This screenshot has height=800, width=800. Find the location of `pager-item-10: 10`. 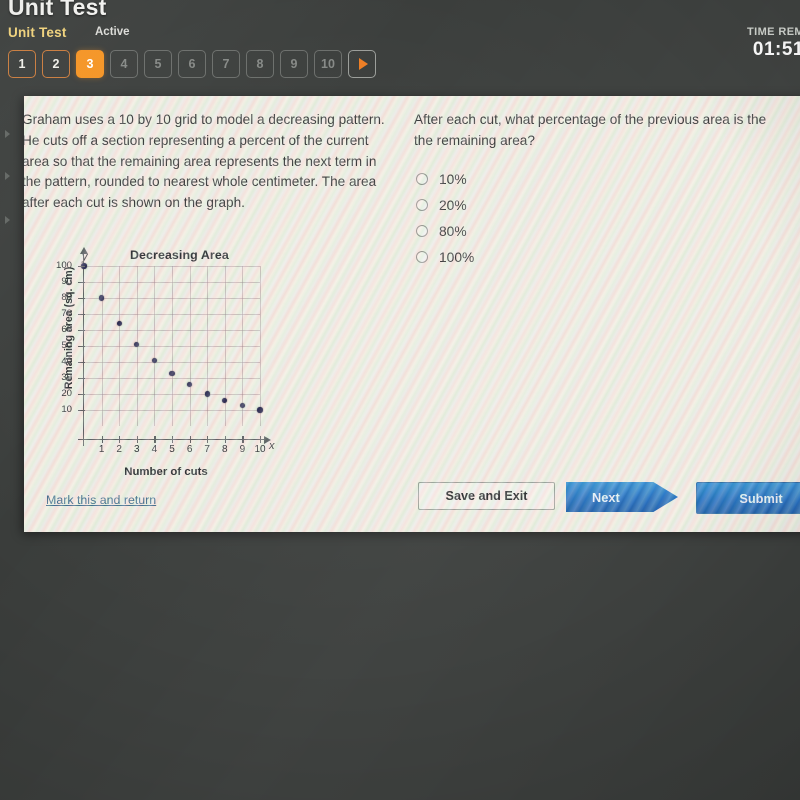

pager-item-10: 10 is located at coordinates (328, 64).